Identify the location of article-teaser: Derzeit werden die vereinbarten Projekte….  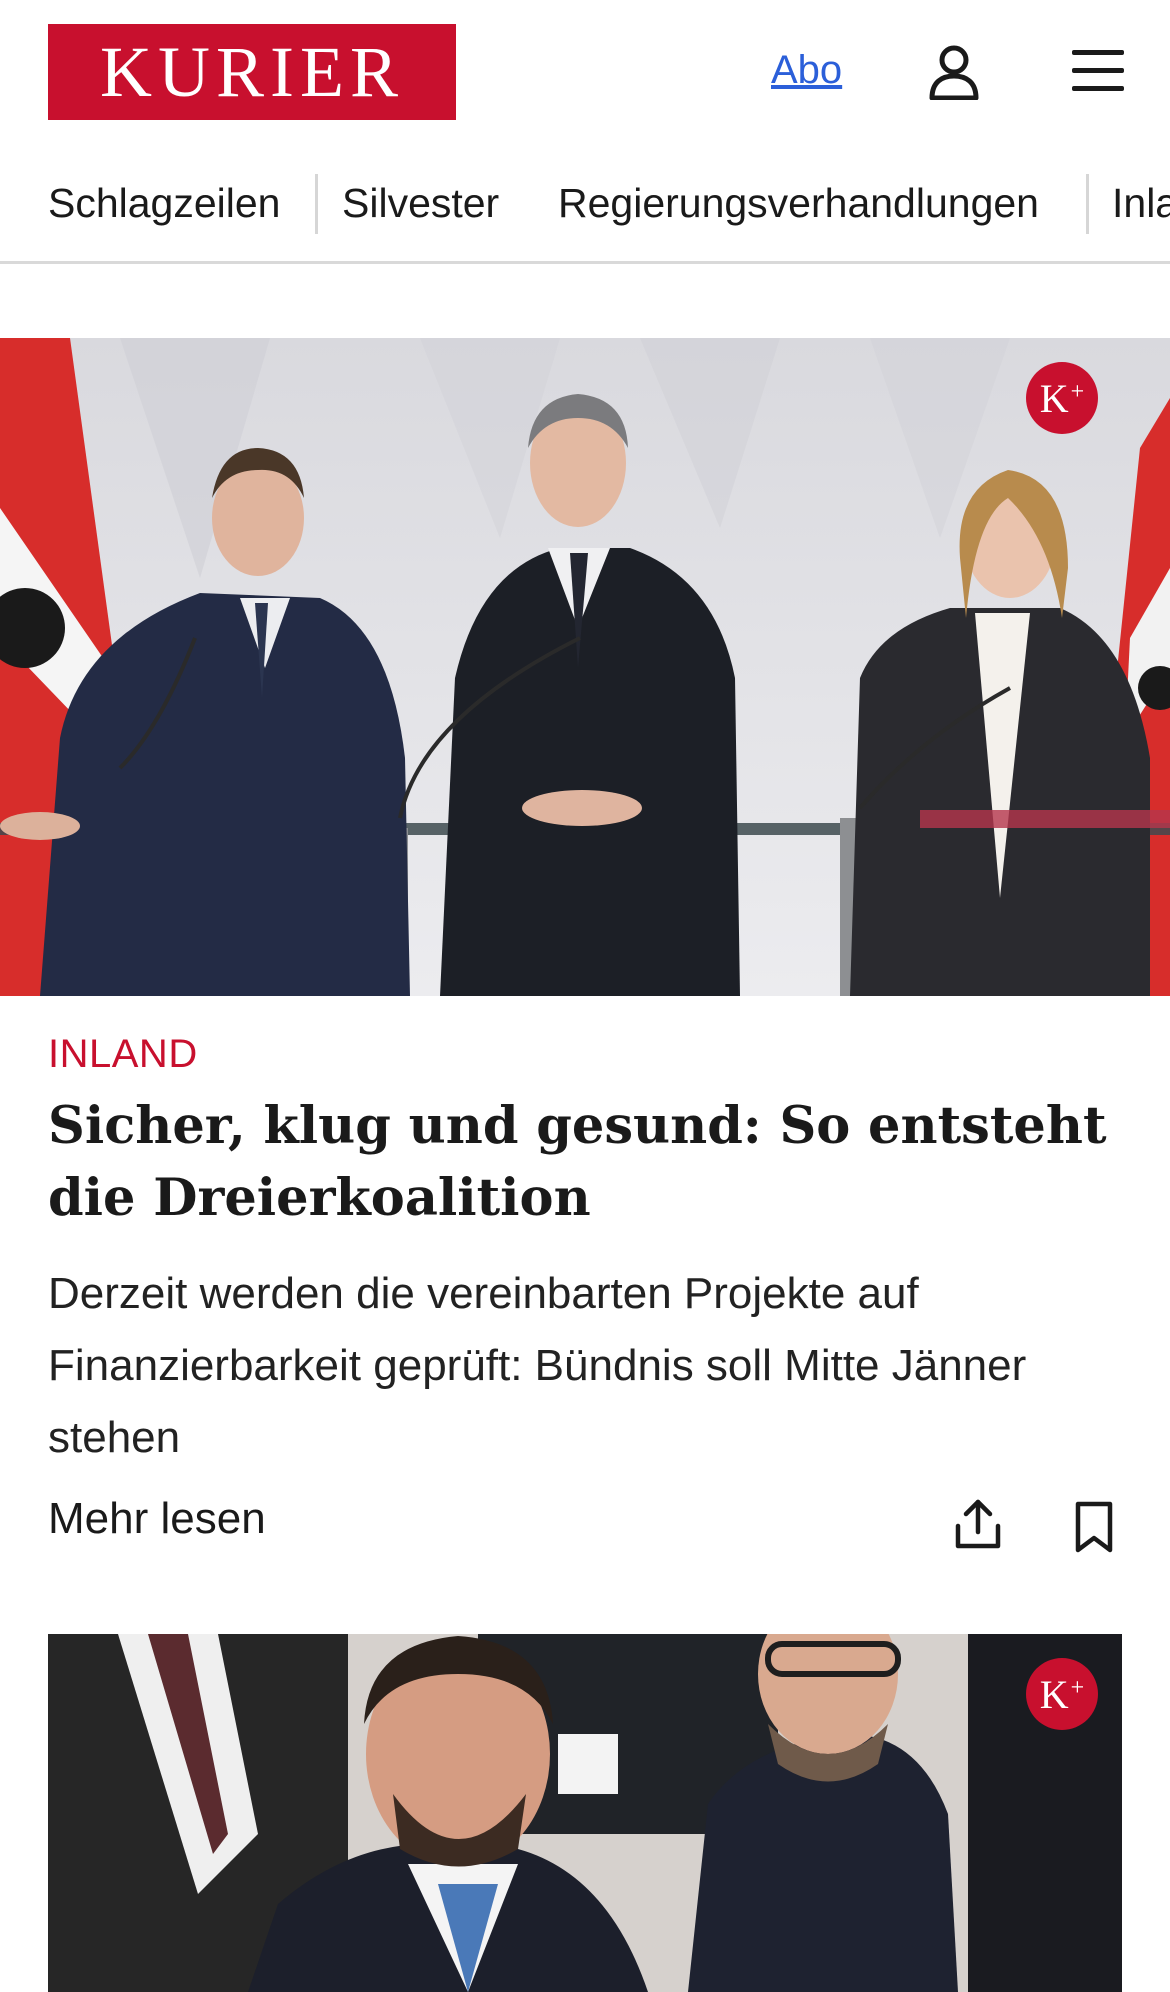
(537, 1365).